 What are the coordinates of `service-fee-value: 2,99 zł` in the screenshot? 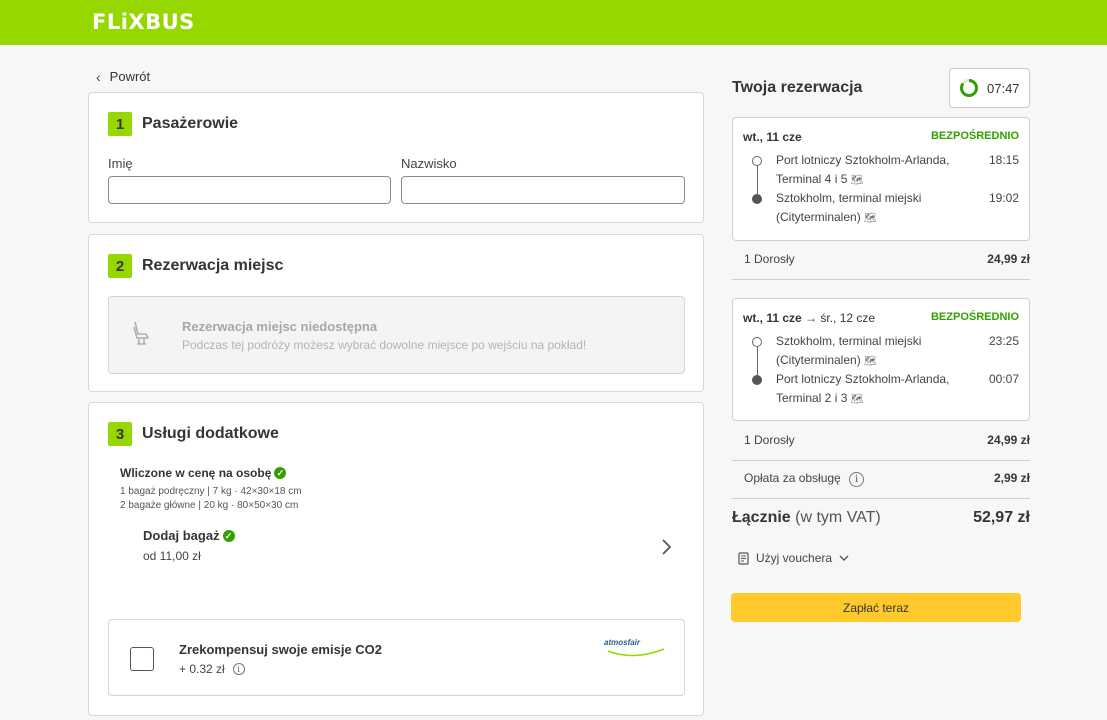 It's located at (1011, 478).